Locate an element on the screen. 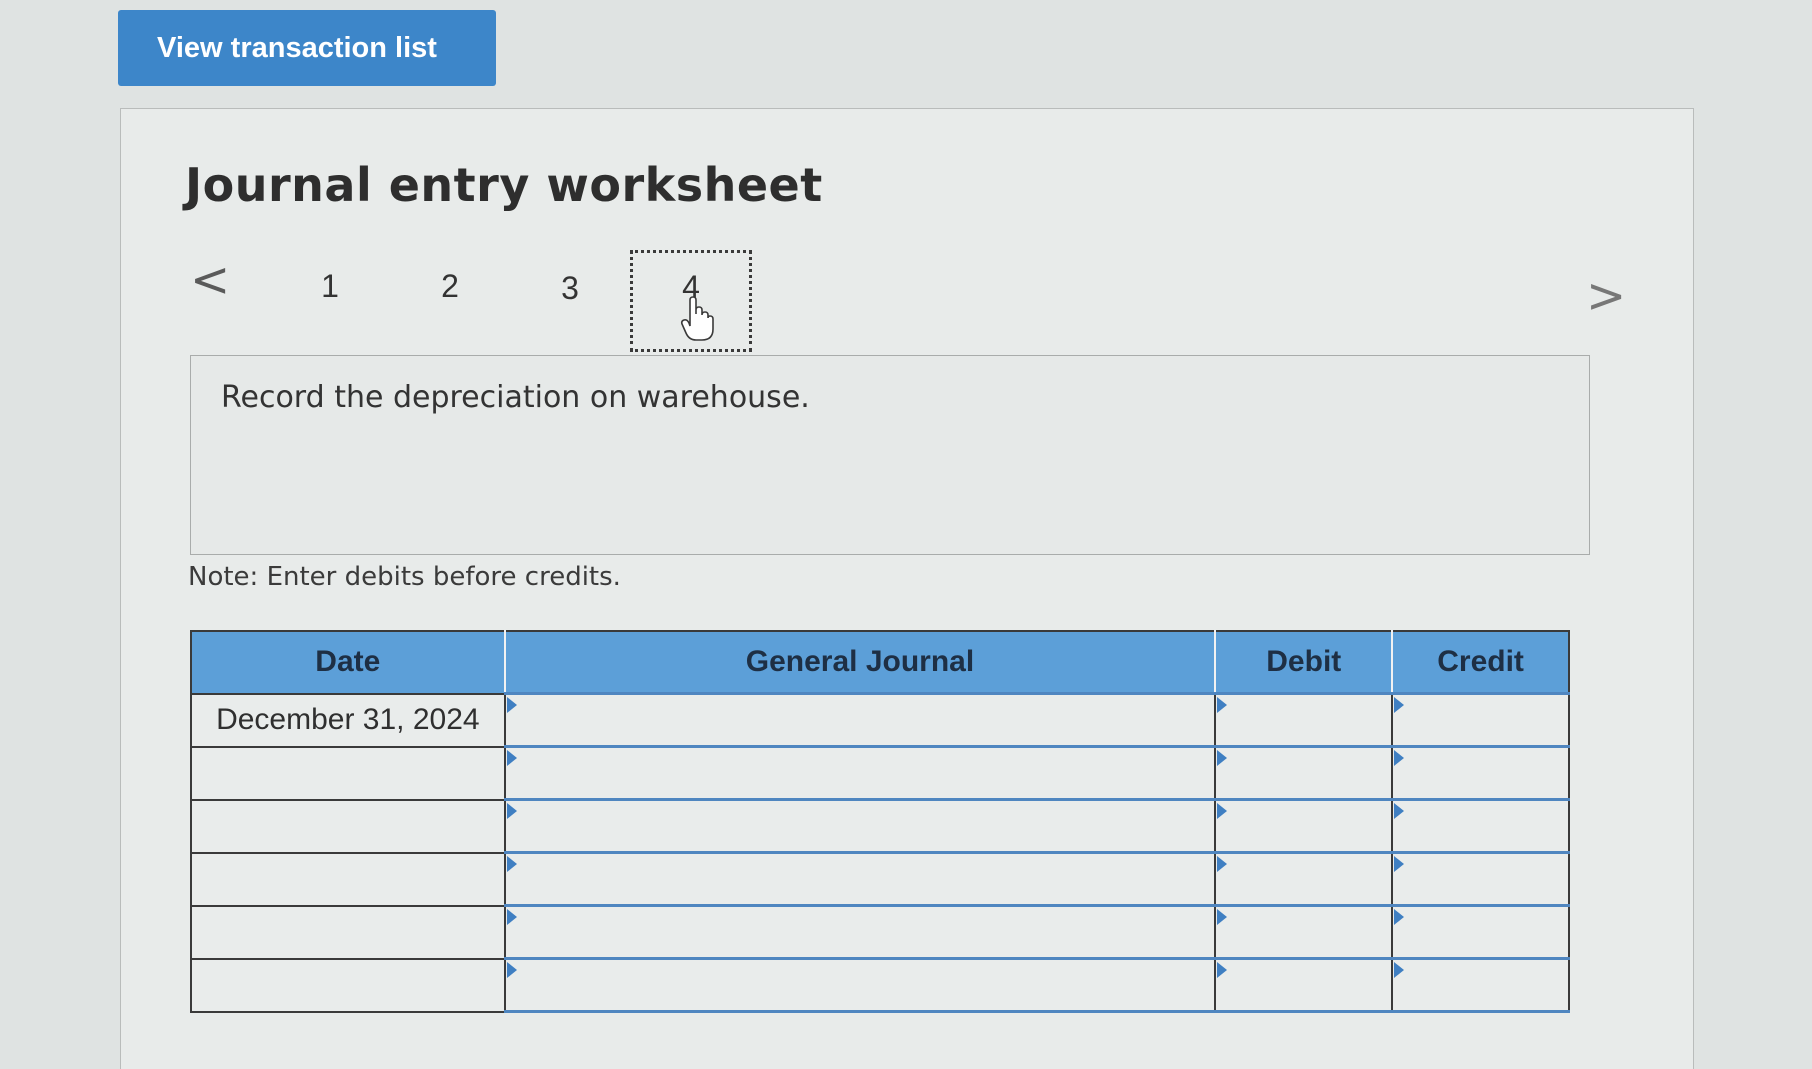 This screenshot has width=1812, height=1069. page-link-1: 1 is located at coordinates (330, 286).